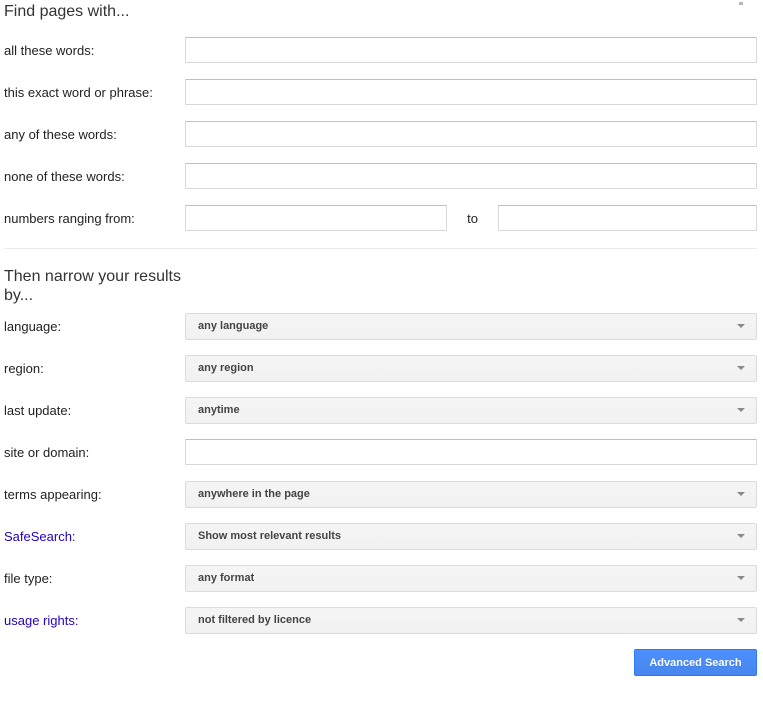  I want to click on footer-actions: Advanced Search, so click(380, 662).